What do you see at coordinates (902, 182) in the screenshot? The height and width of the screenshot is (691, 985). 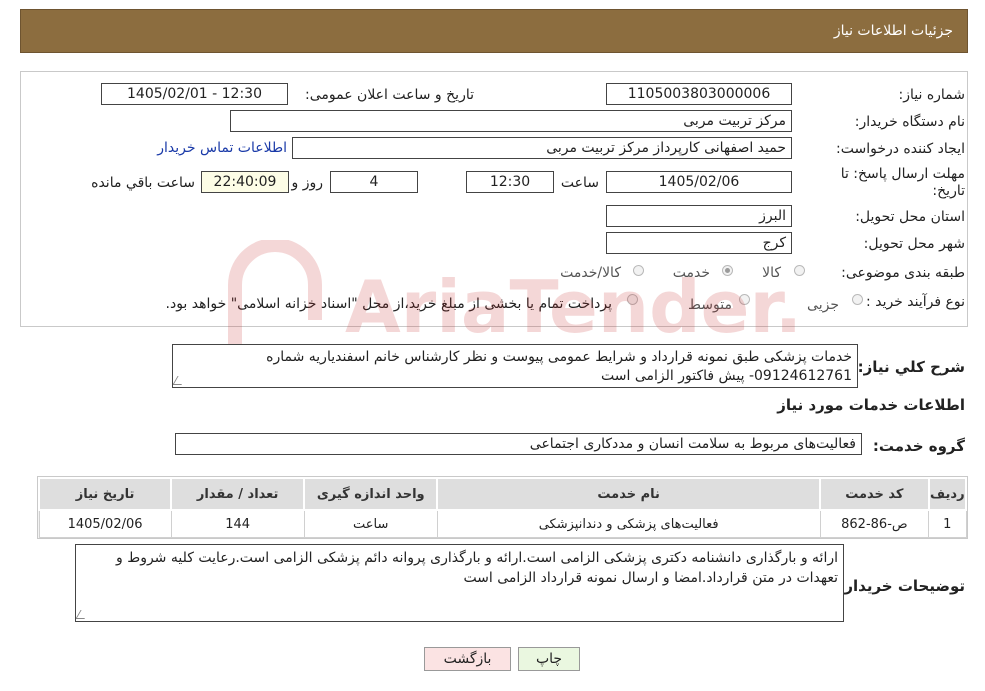 I see `deadline-label: مهلت ارسال پاسخ: تا تاریخ:` at bounding box center [902, 182].